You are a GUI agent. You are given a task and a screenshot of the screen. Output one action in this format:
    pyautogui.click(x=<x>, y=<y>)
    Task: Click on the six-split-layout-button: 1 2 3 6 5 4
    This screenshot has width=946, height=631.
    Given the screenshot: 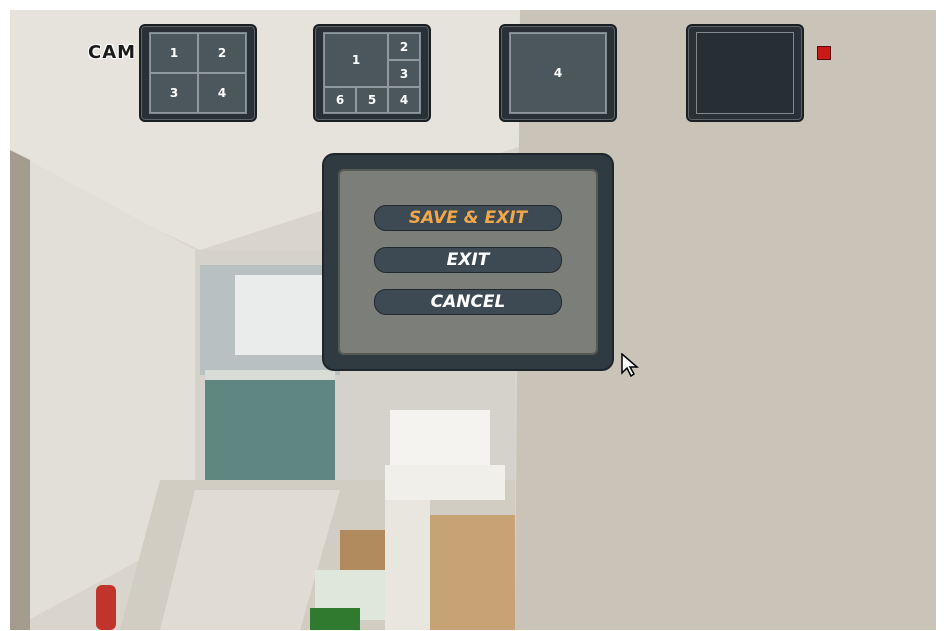 What is the action you would take?
    pyautogui.click(x=372, y=73)
    